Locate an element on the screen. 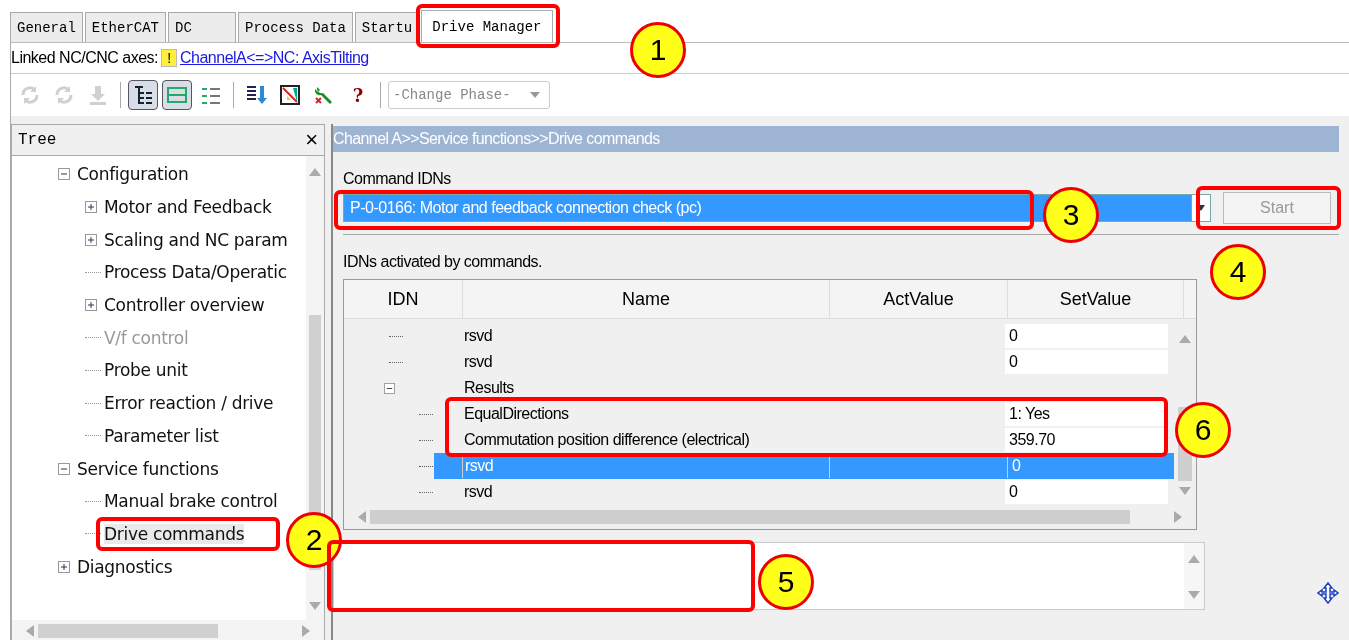 Image resolution: width=1349 pixels, height=640 pixels. tree-item: Drive commands is located at coordinates (174, 533).